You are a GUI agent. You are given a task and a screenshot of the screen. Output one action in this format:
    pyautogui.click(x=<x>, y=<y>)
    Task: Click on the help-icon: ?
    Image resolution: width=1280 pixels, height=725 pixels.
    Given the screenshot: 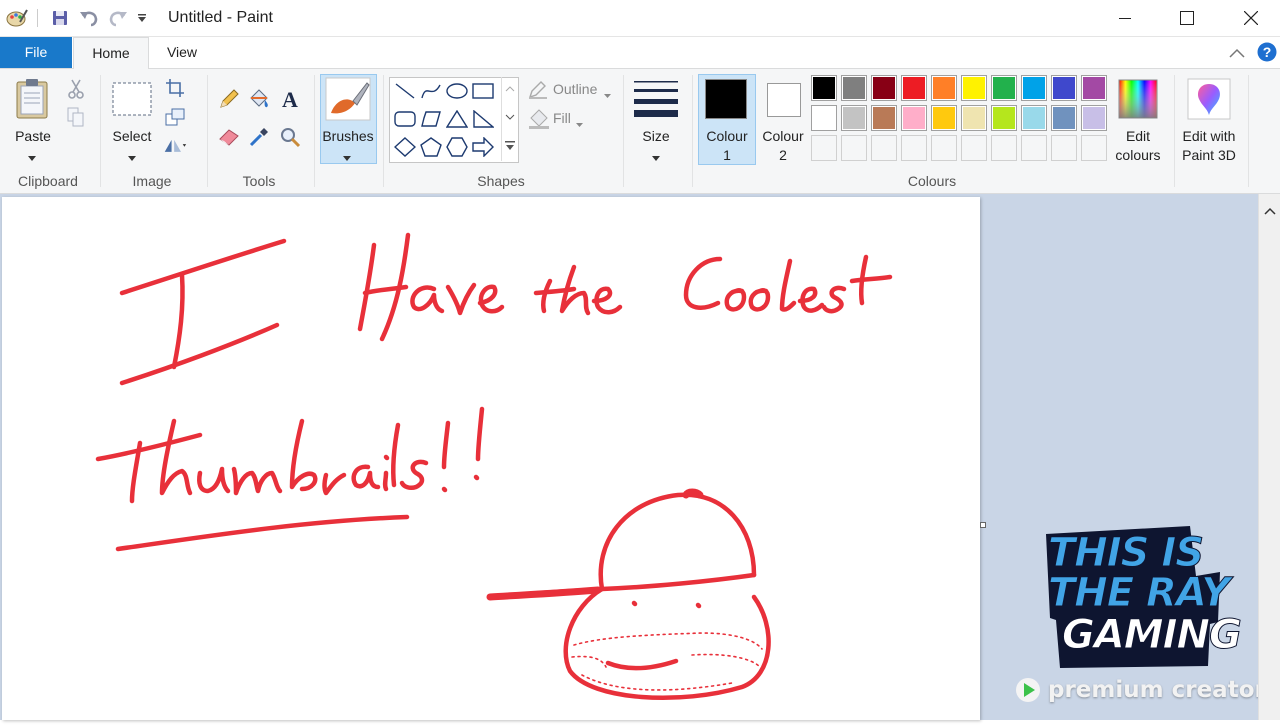 What is the action you would take?
    pyautogui.click(x=1267, y=54)
    